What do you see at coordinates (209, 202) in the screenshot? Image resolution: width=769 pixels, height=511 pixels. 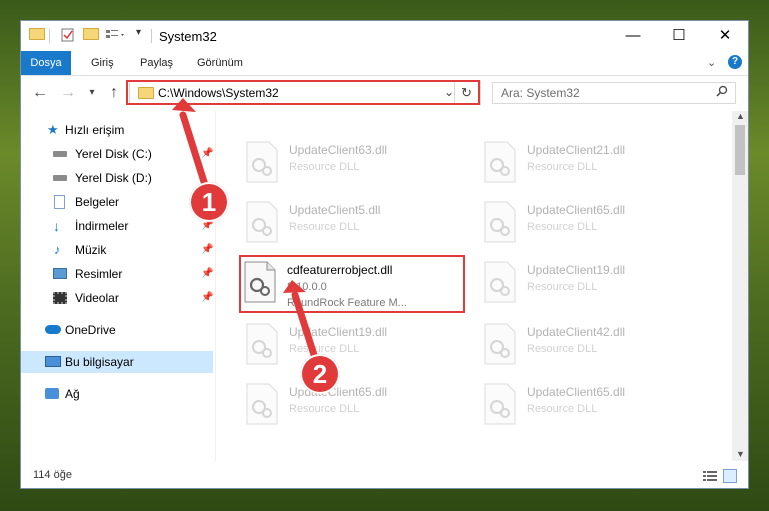 I see `step-1-badge: 1` at bounding box center [209, 202].